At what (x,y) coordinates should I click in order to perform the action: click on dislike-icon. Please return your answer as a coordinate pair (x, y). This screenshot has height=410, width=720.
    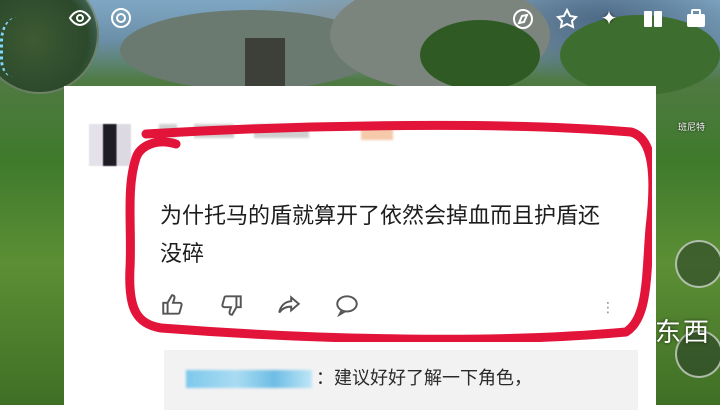
    Looking at the image, I should click on (231, 305).